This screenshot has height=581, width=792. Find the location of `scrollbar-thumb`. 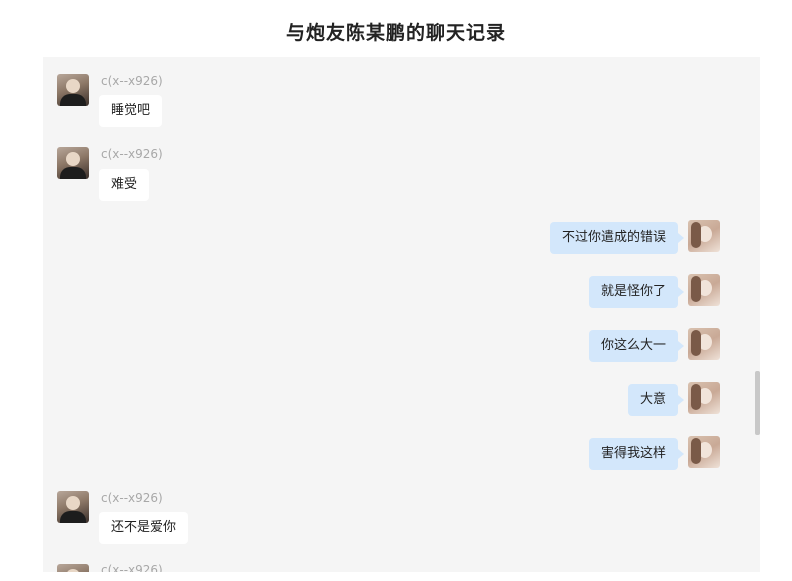

scrollbar-thumb is located at coordinates (757, 403).